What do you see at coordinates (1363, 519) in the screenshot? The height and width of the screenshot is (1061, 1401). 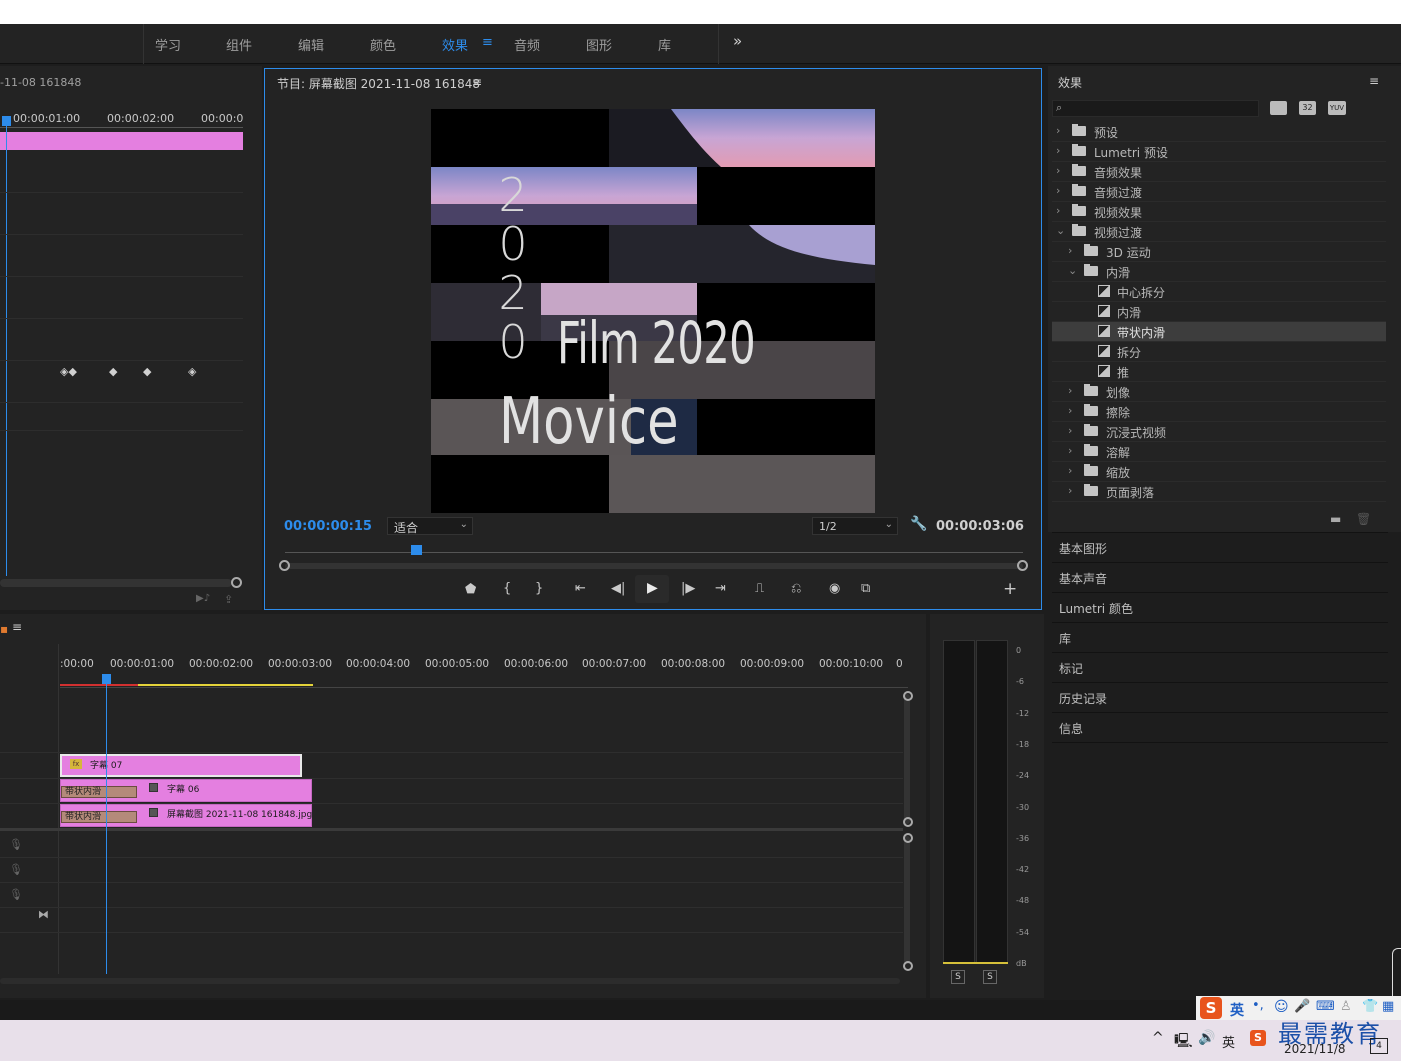 I see `delete-icon: 🗑` at bounding box center [1363, 519].